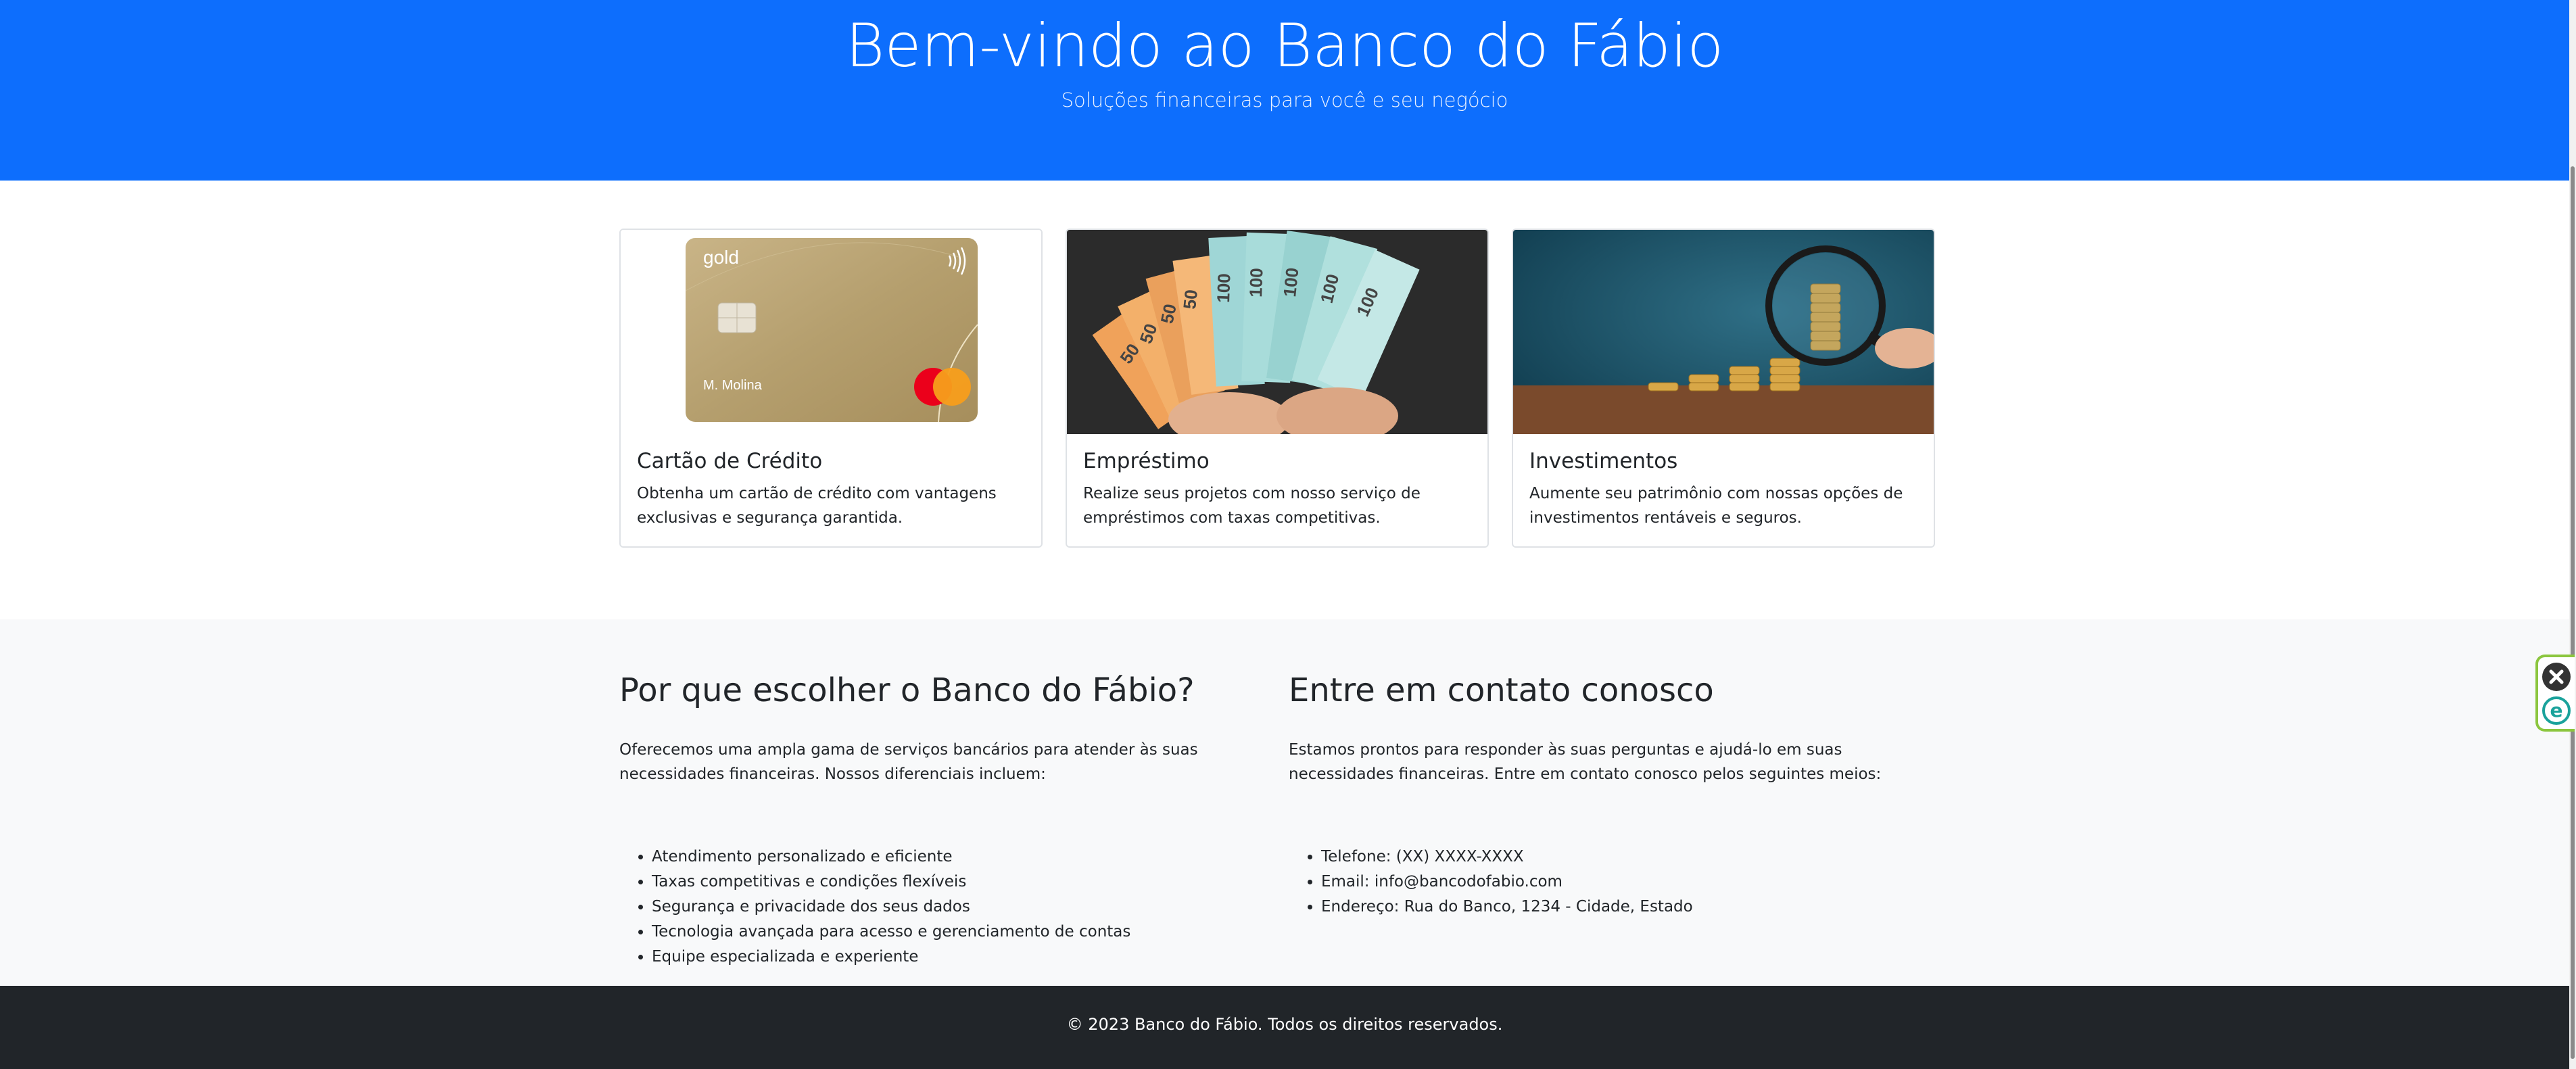  I want to click on extension-letter: e, so click(2556, 710).